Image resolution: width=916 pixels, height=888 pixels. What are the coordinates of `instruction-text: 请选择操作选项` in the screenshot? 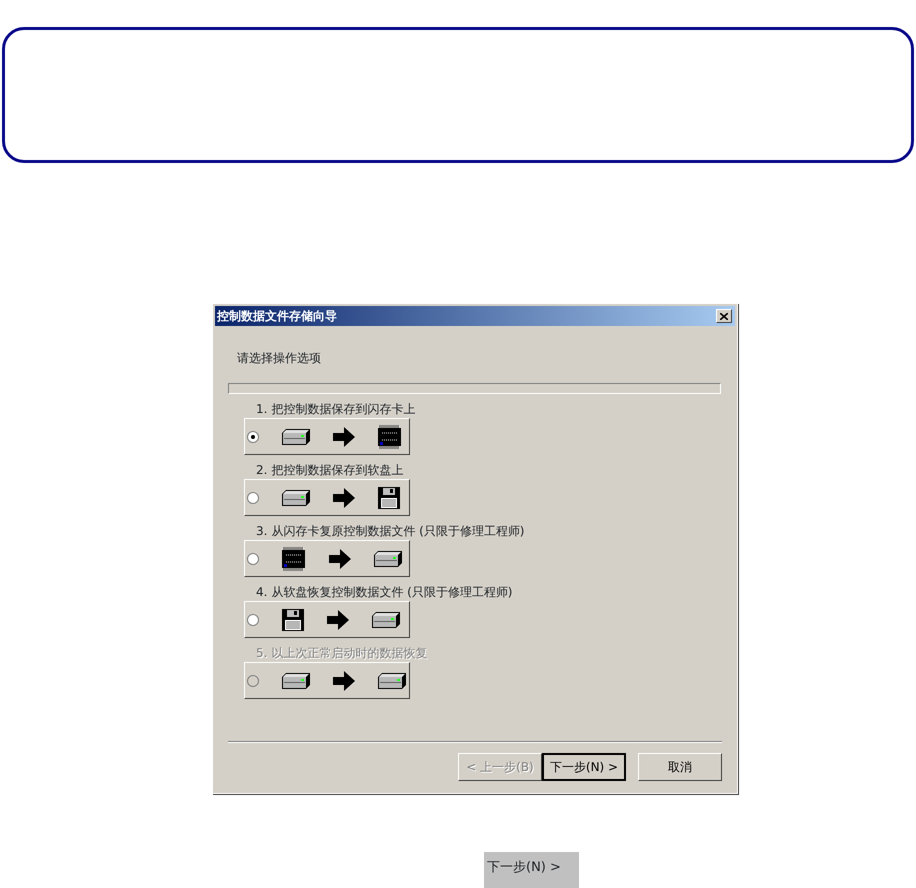 It's located at (279, 358).